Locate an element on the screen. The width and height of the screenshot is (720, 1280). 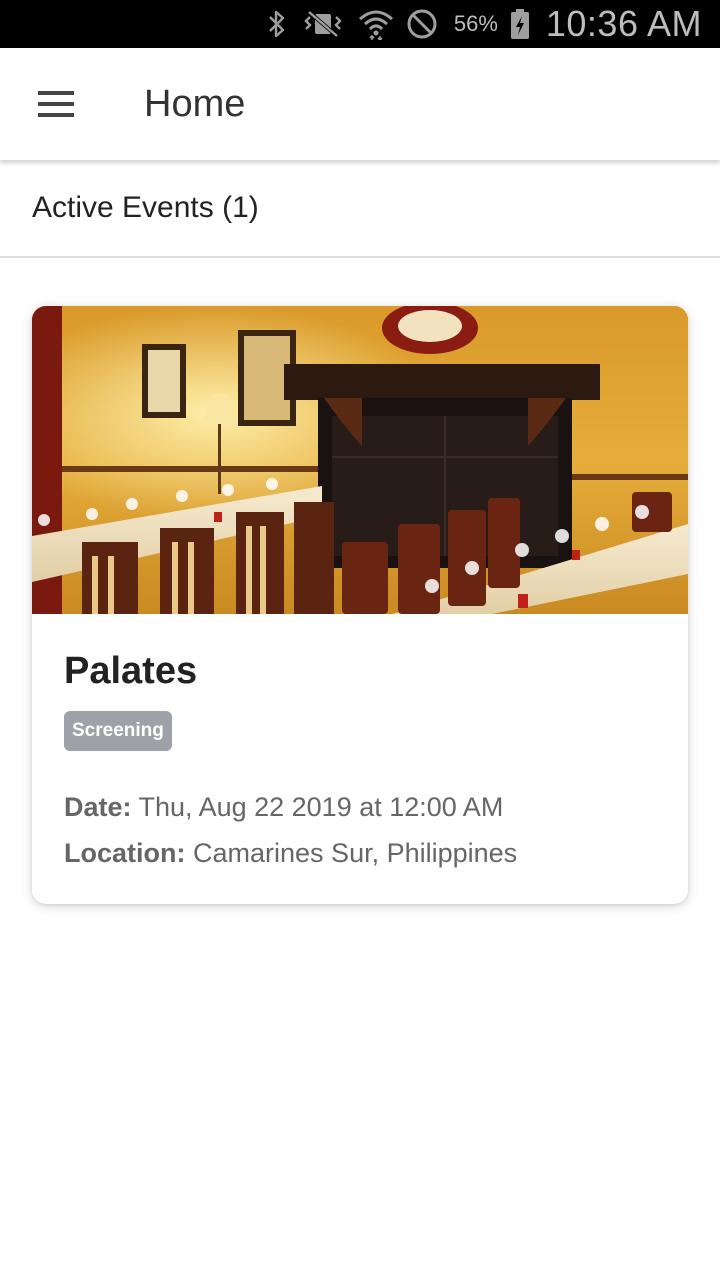
event-date-label: Date: is located at coordinates (98, 807).